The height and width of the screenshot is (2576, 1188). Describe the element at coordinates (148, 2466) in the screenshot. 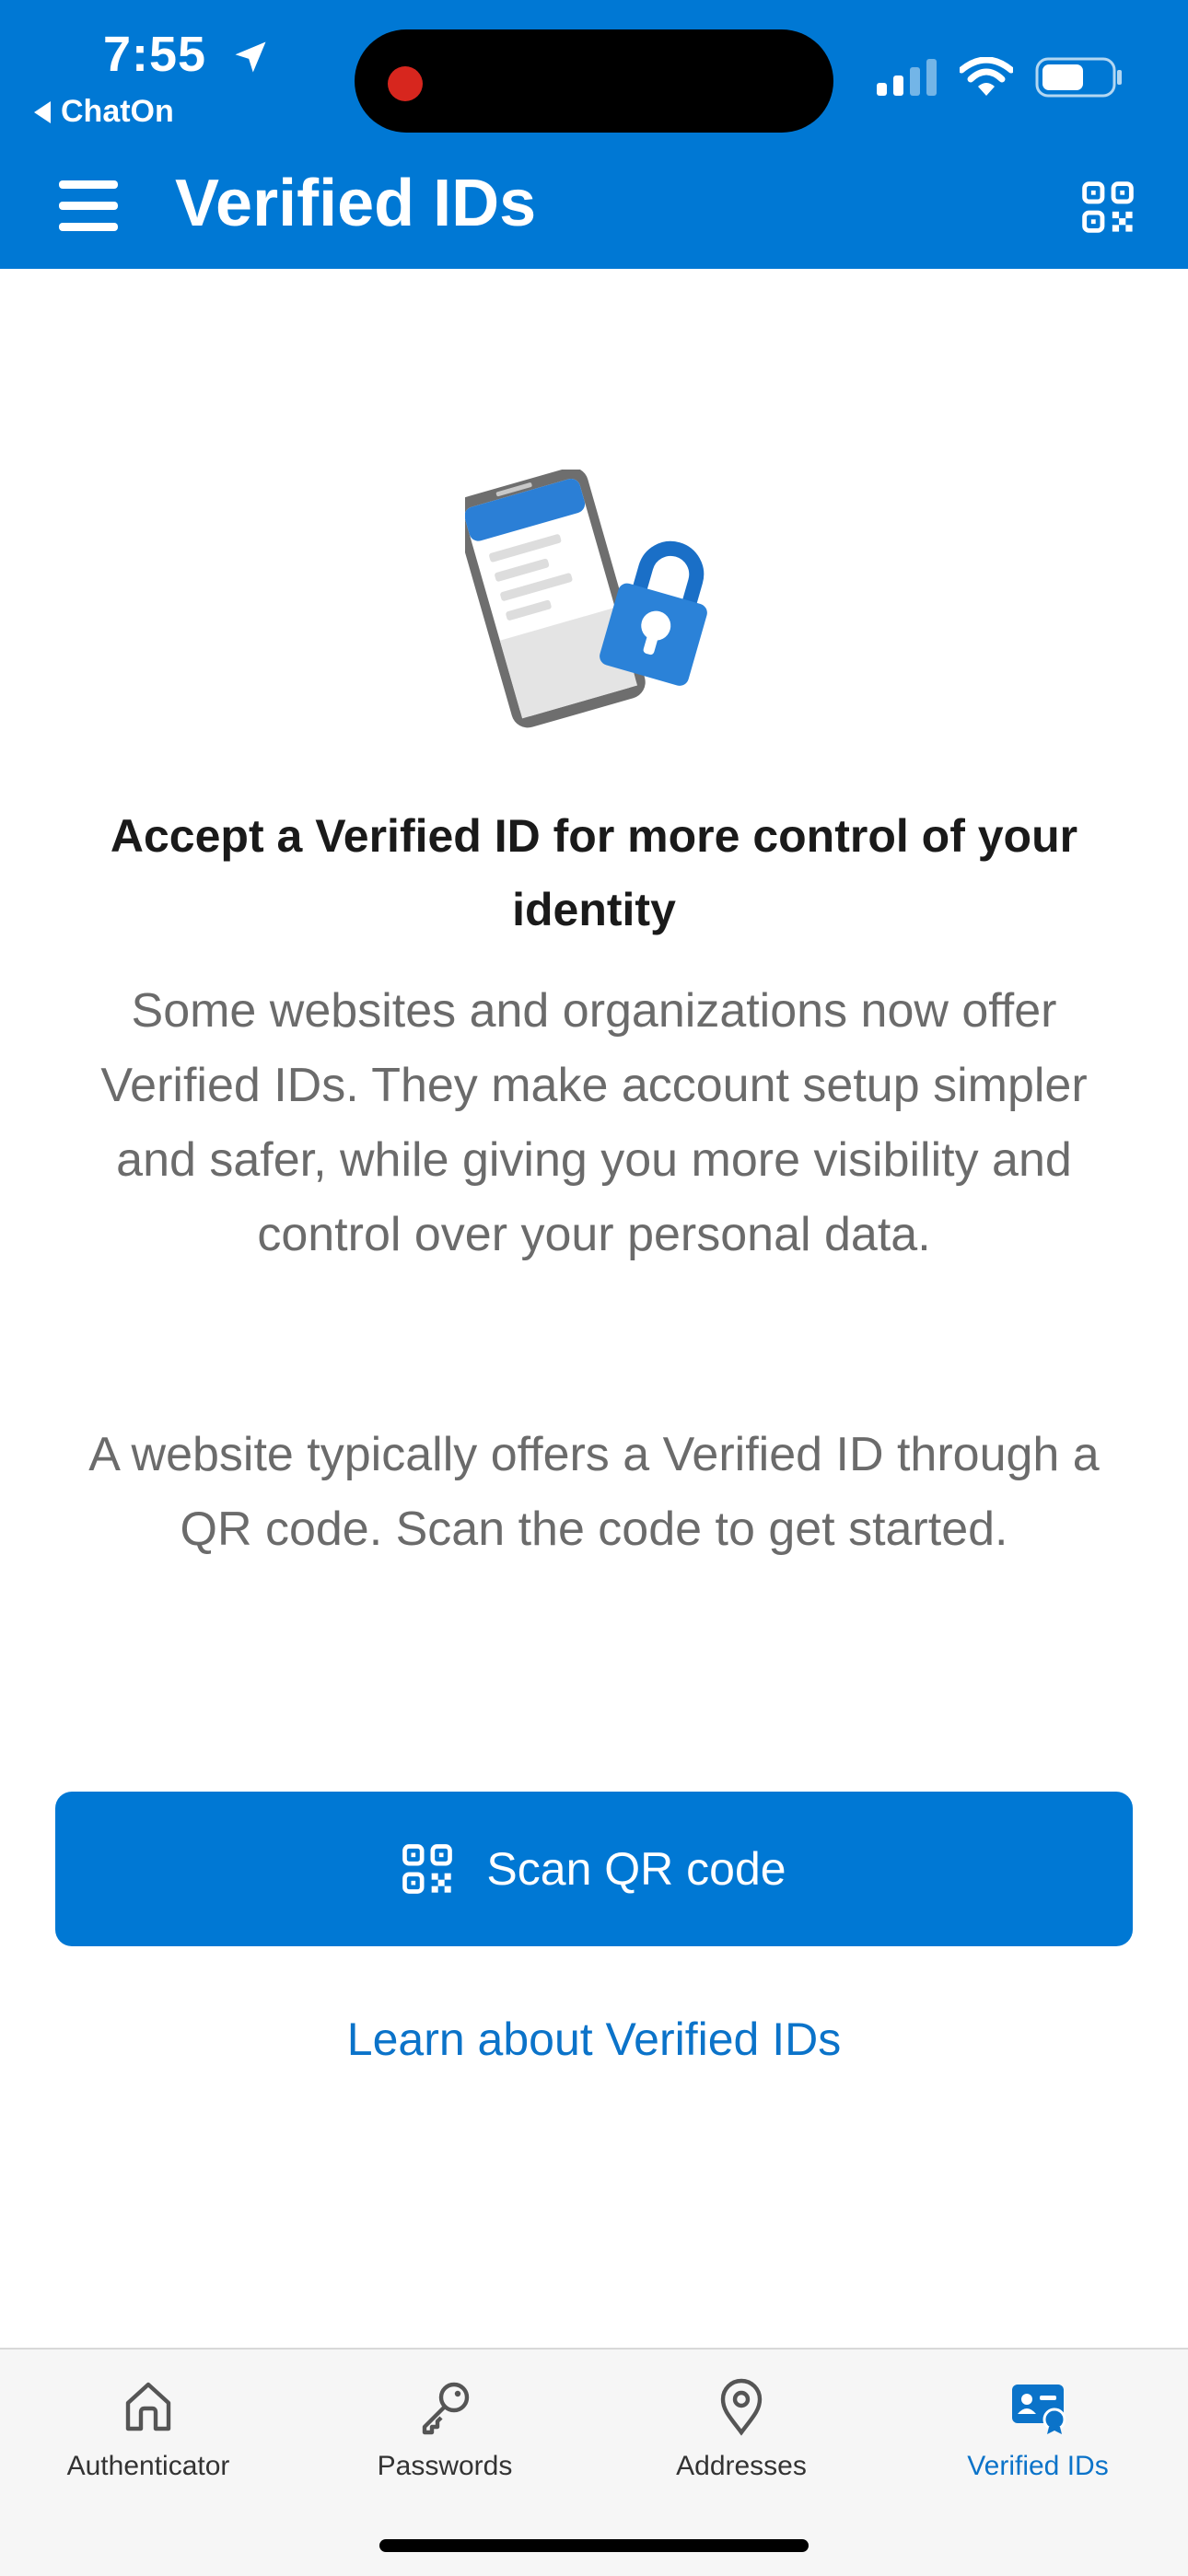

I see `tab-label: Authenticator` at that location.